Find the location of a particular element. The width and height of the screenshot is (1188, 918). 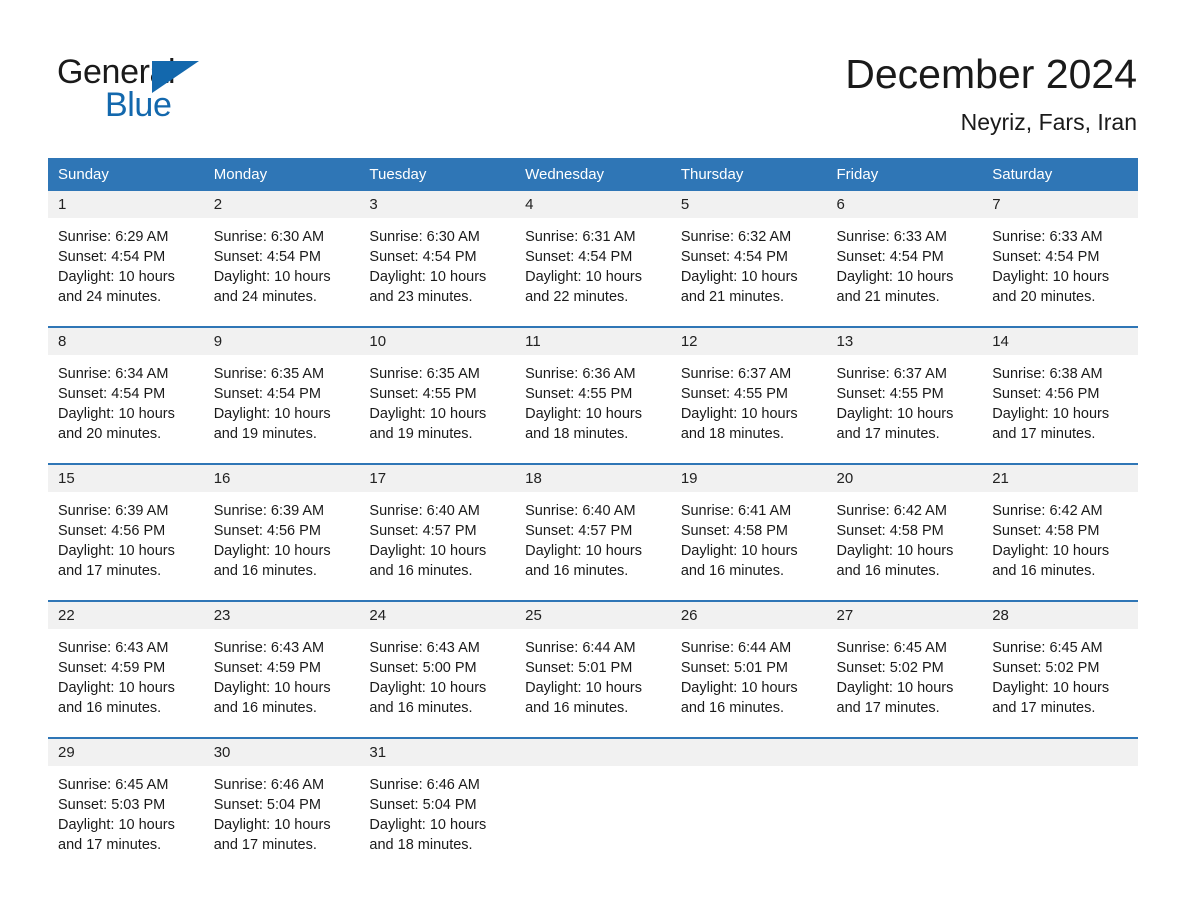

day-number: 29 is located at coordinates (126, 752).